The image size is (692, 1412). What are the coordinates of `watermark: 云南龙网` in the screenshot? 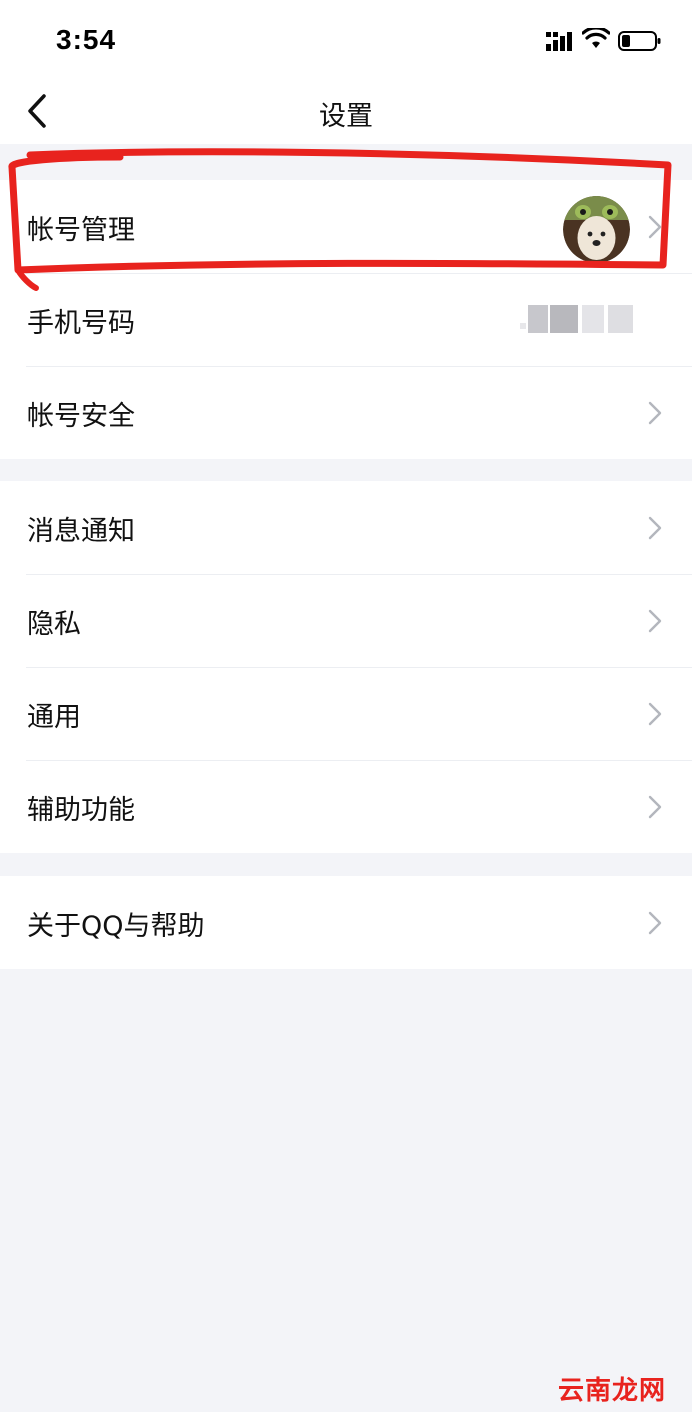 It's located at (612, 1391).